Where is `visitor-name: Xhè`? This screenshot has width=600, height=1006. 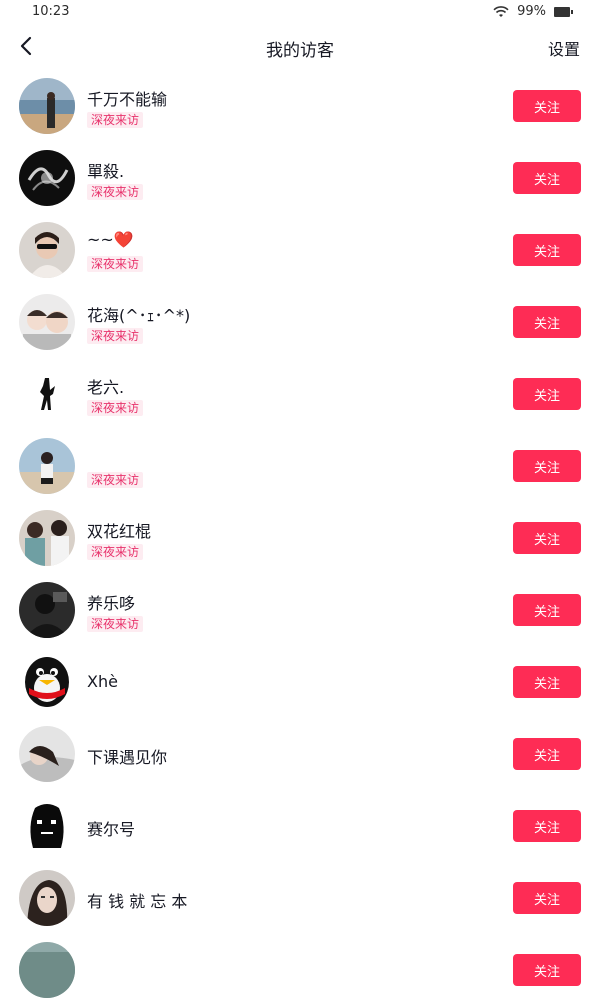
visitor-name: Xhè is located at coordinates (102, 681).